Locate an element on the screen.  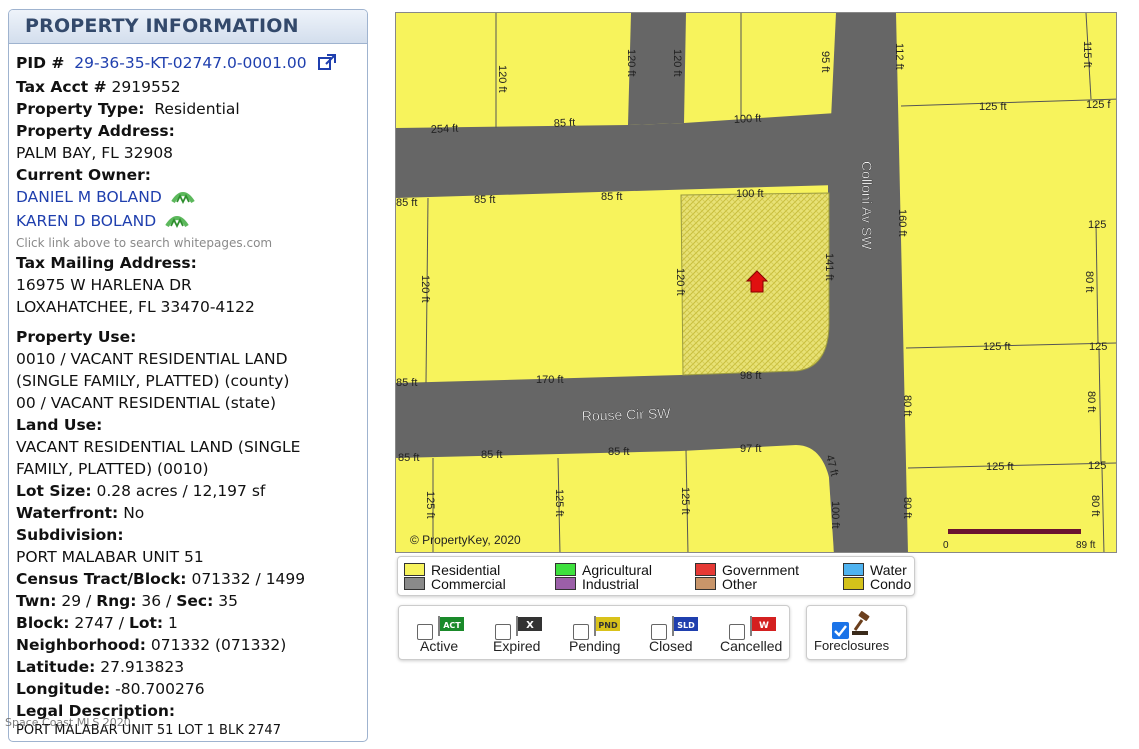
twn-label: Twn: is located at coordinates (36, 601).